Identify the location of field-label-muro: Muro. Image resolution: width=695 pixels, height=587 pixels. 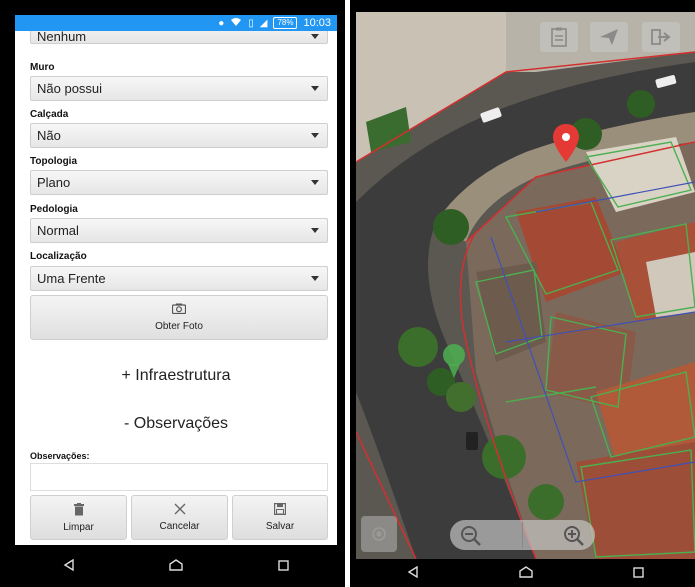
(42, 67).